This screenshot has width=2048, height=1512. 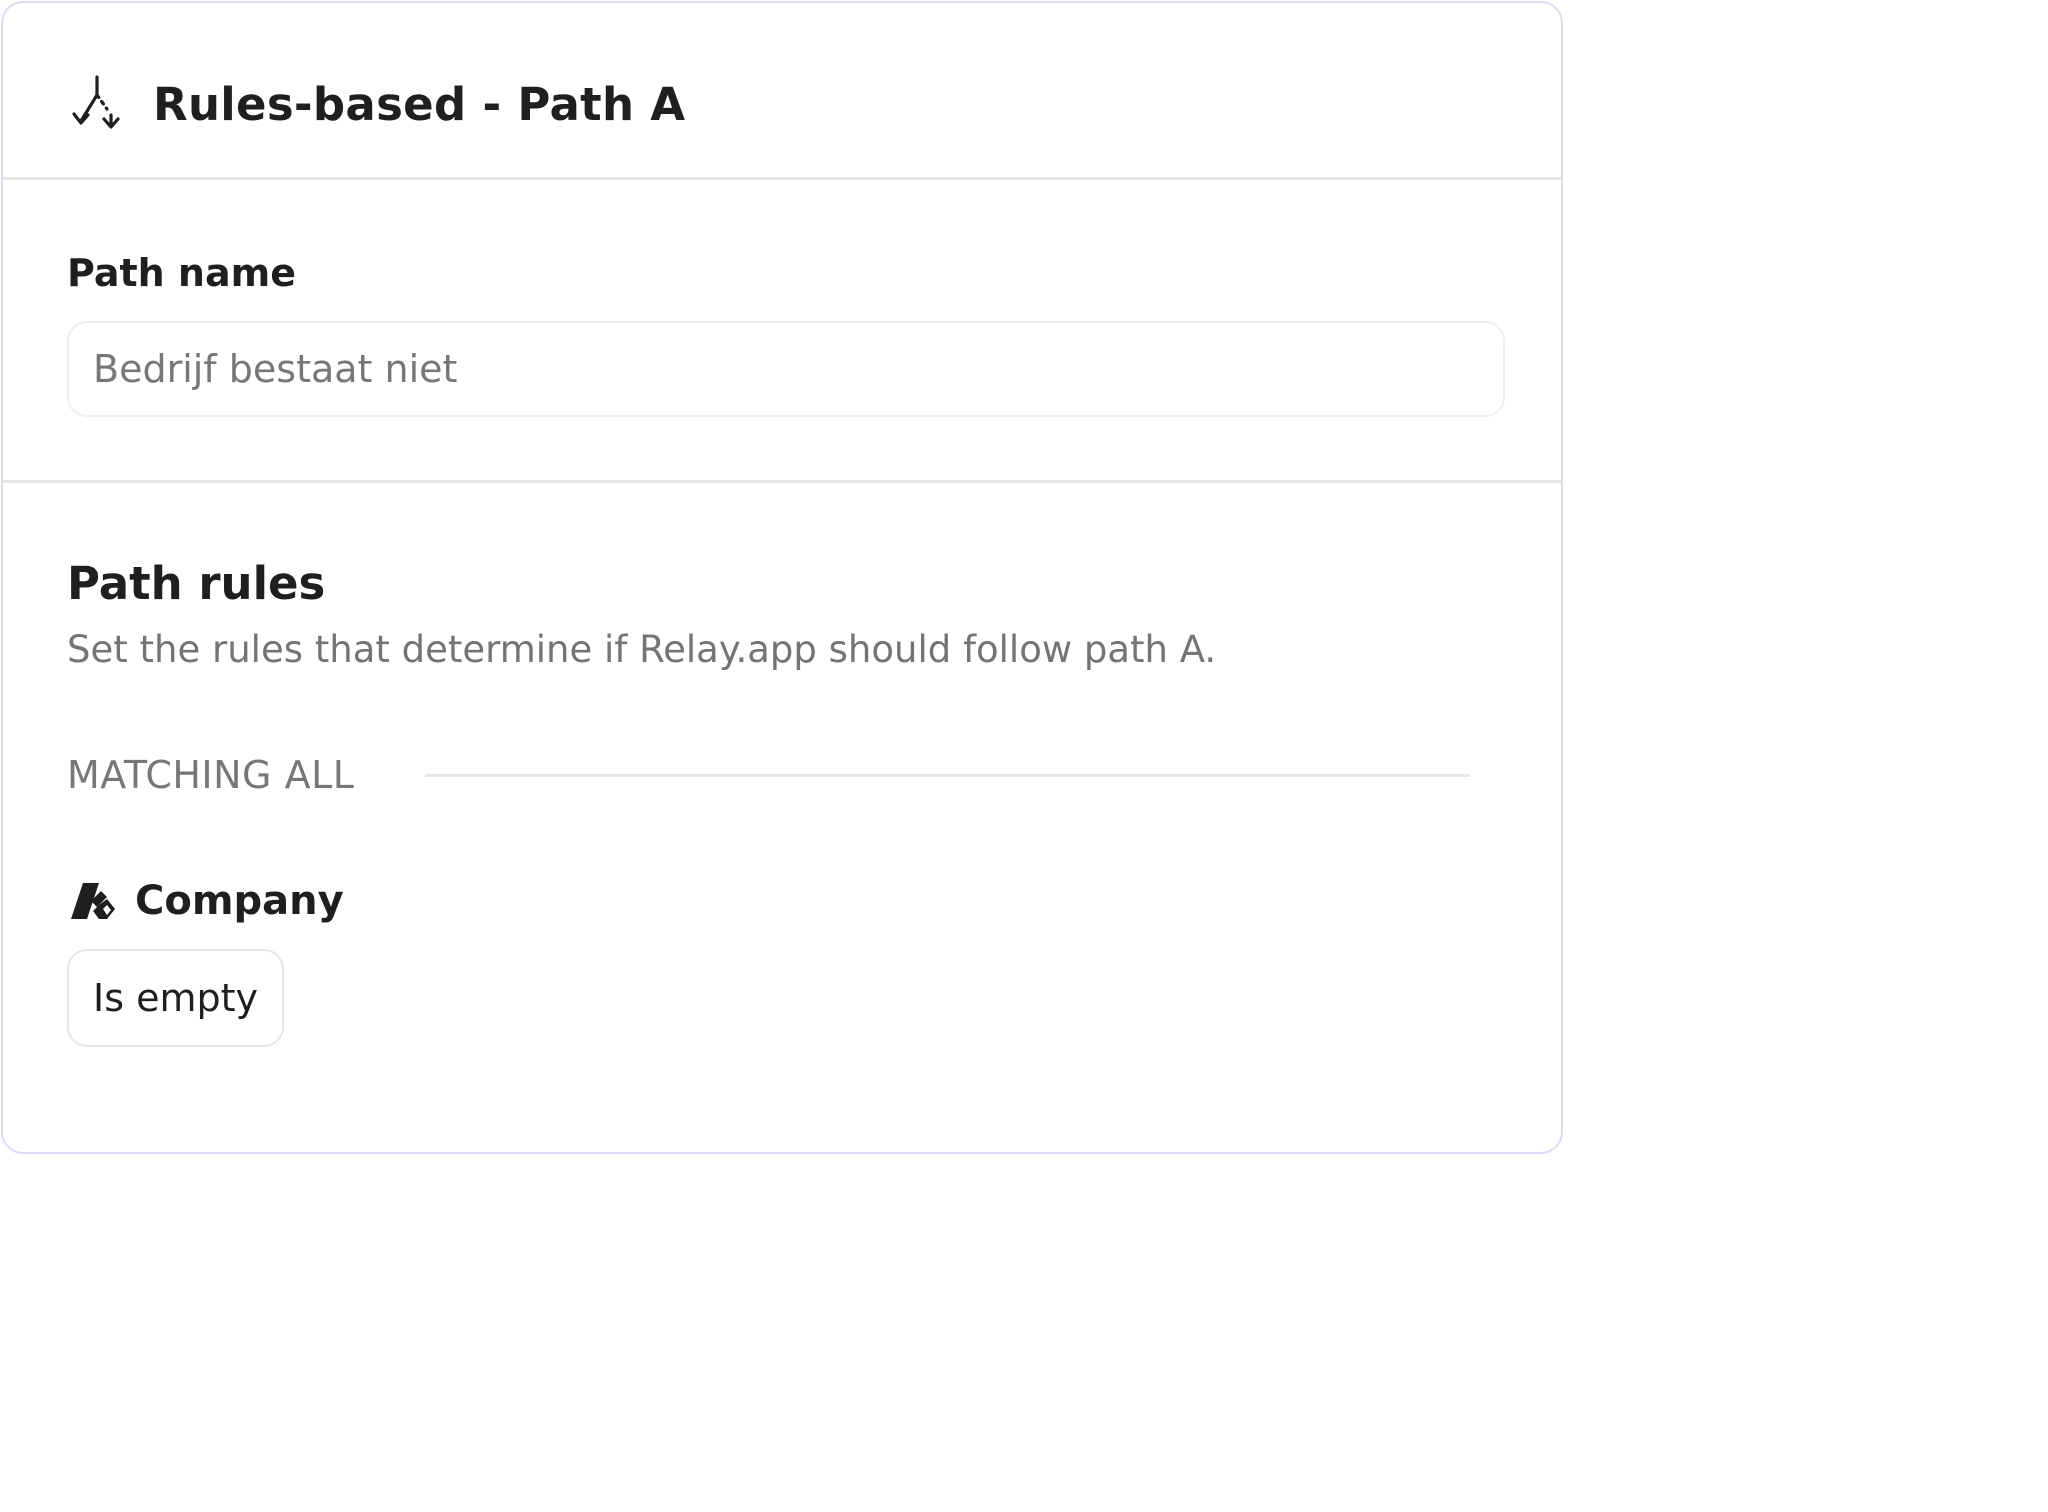 I want to click on panel-header: Rules-based - Path A, so click(x=782, y=91).